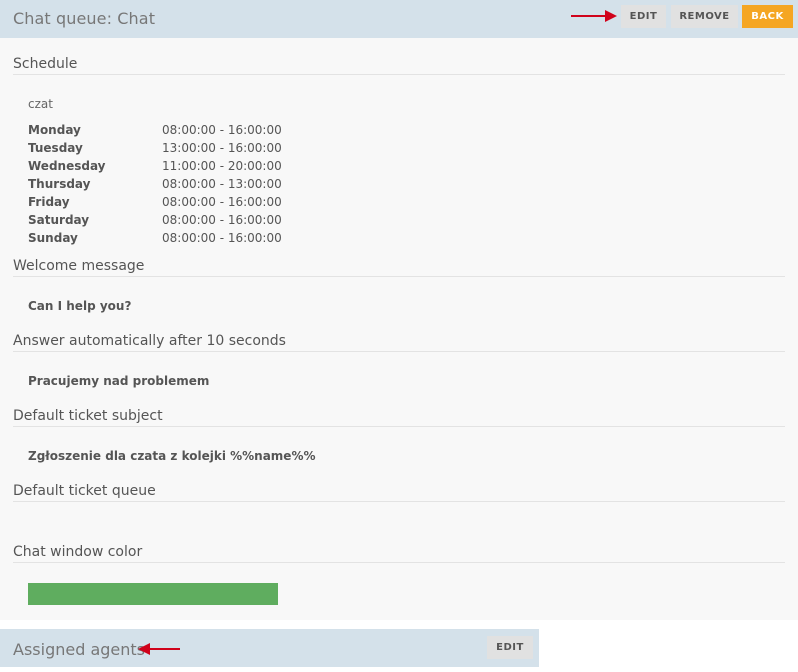 The image size is (798, 672). I want to click on page-title: Chat queue: Chat, so click(84, 18).